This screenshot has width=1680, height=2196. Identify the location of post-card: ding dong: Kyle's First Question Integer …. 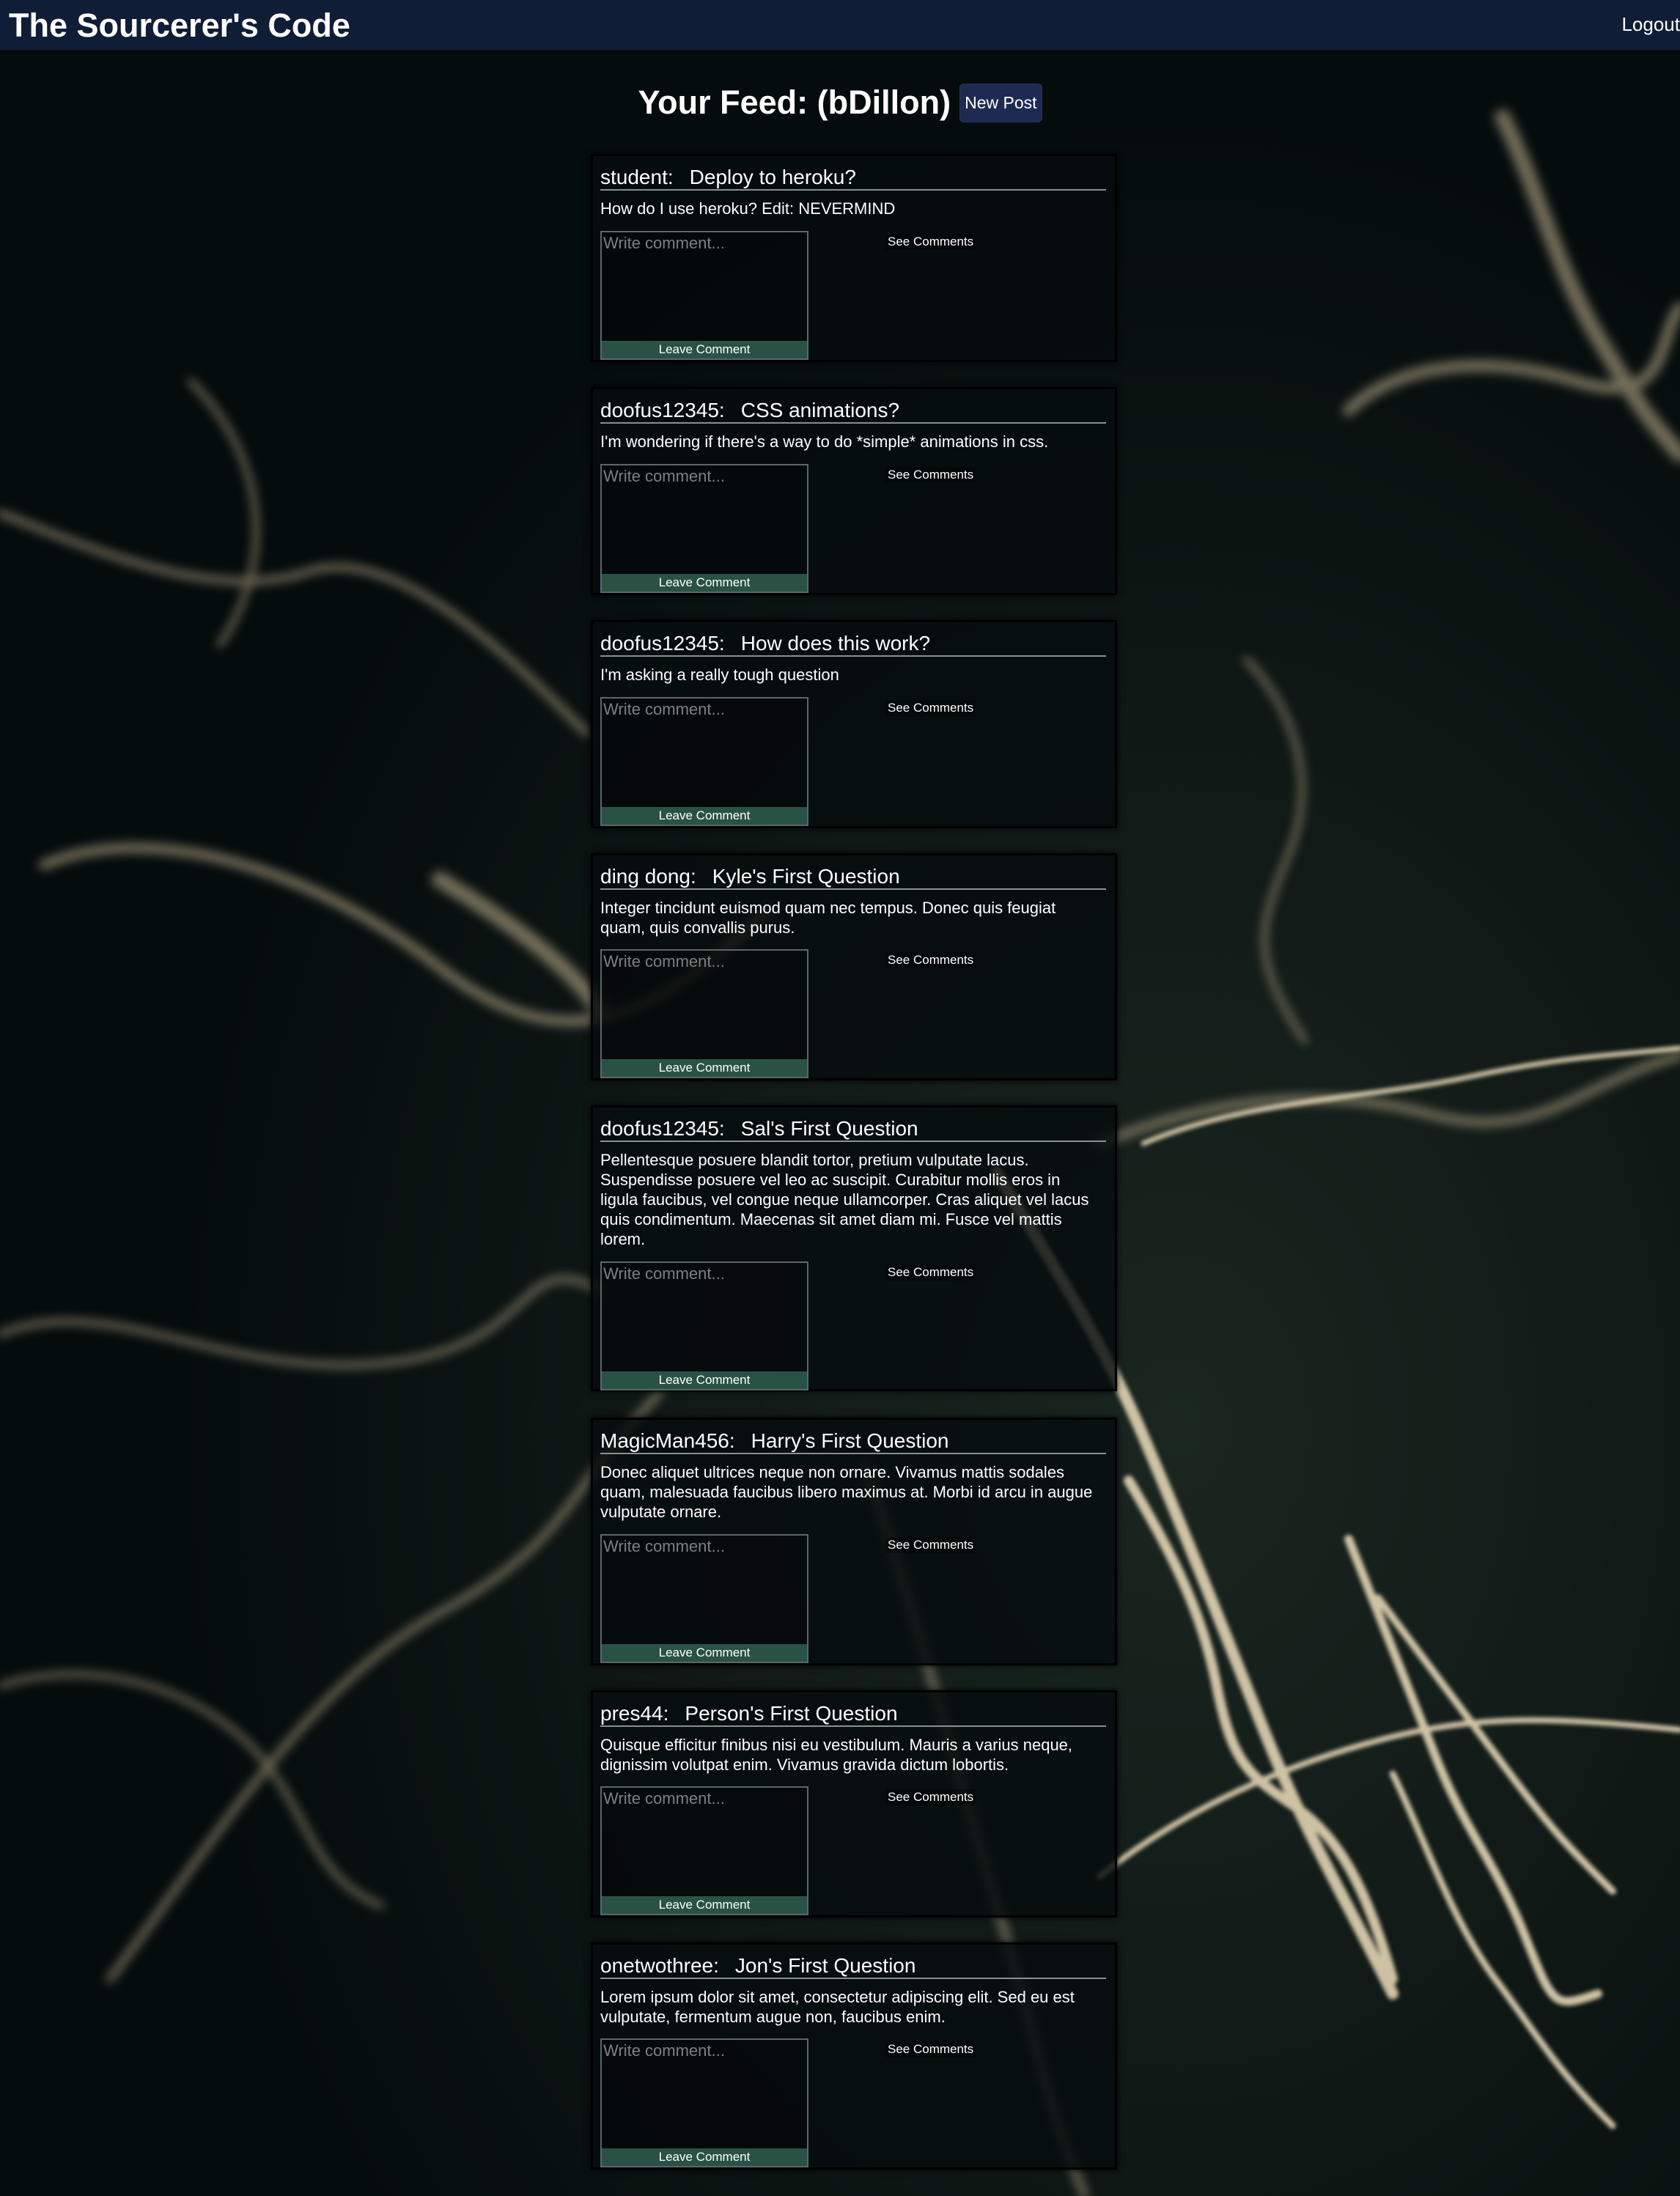
(854, 966).